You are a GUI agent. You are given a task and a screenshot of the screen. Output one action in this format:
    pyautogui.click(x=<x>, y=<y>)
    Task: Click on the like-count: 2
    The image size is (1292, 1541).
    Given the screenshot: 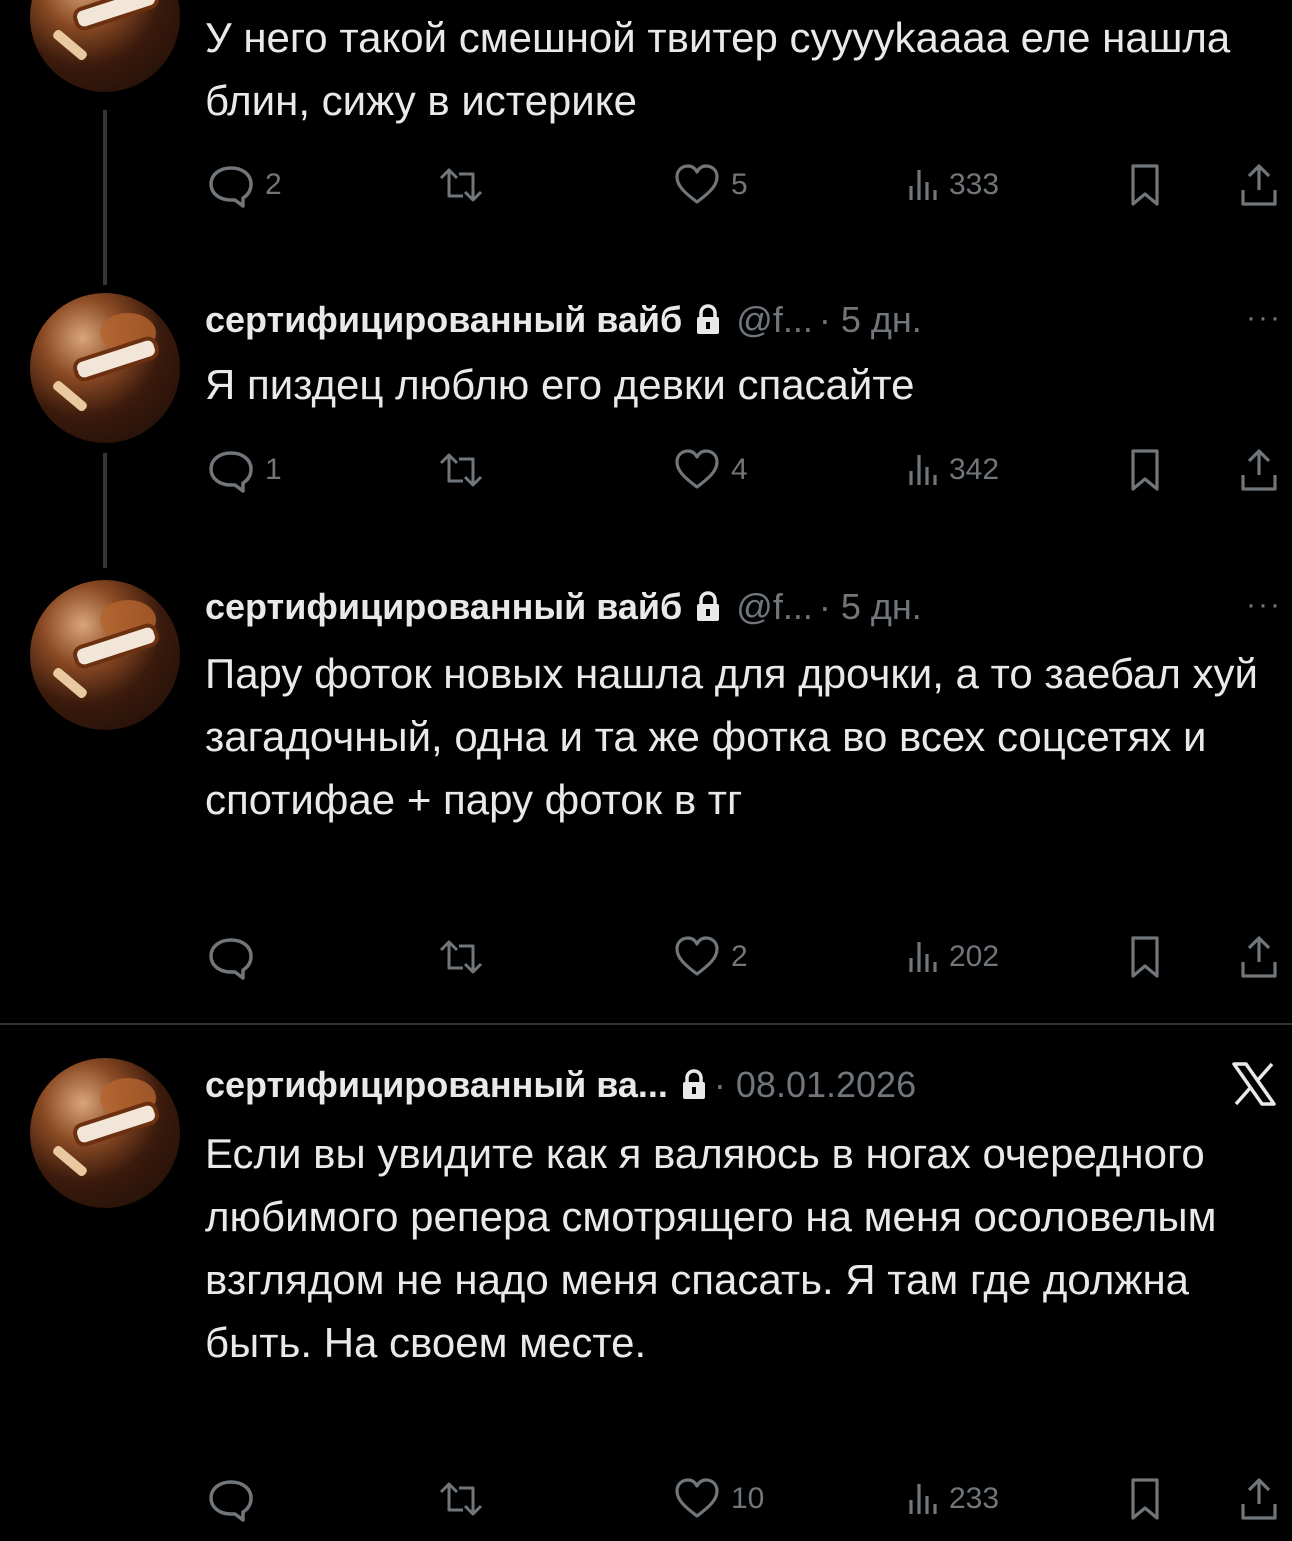 What is the action you would take?
    pyautogui.click(x=739, y=956)
    